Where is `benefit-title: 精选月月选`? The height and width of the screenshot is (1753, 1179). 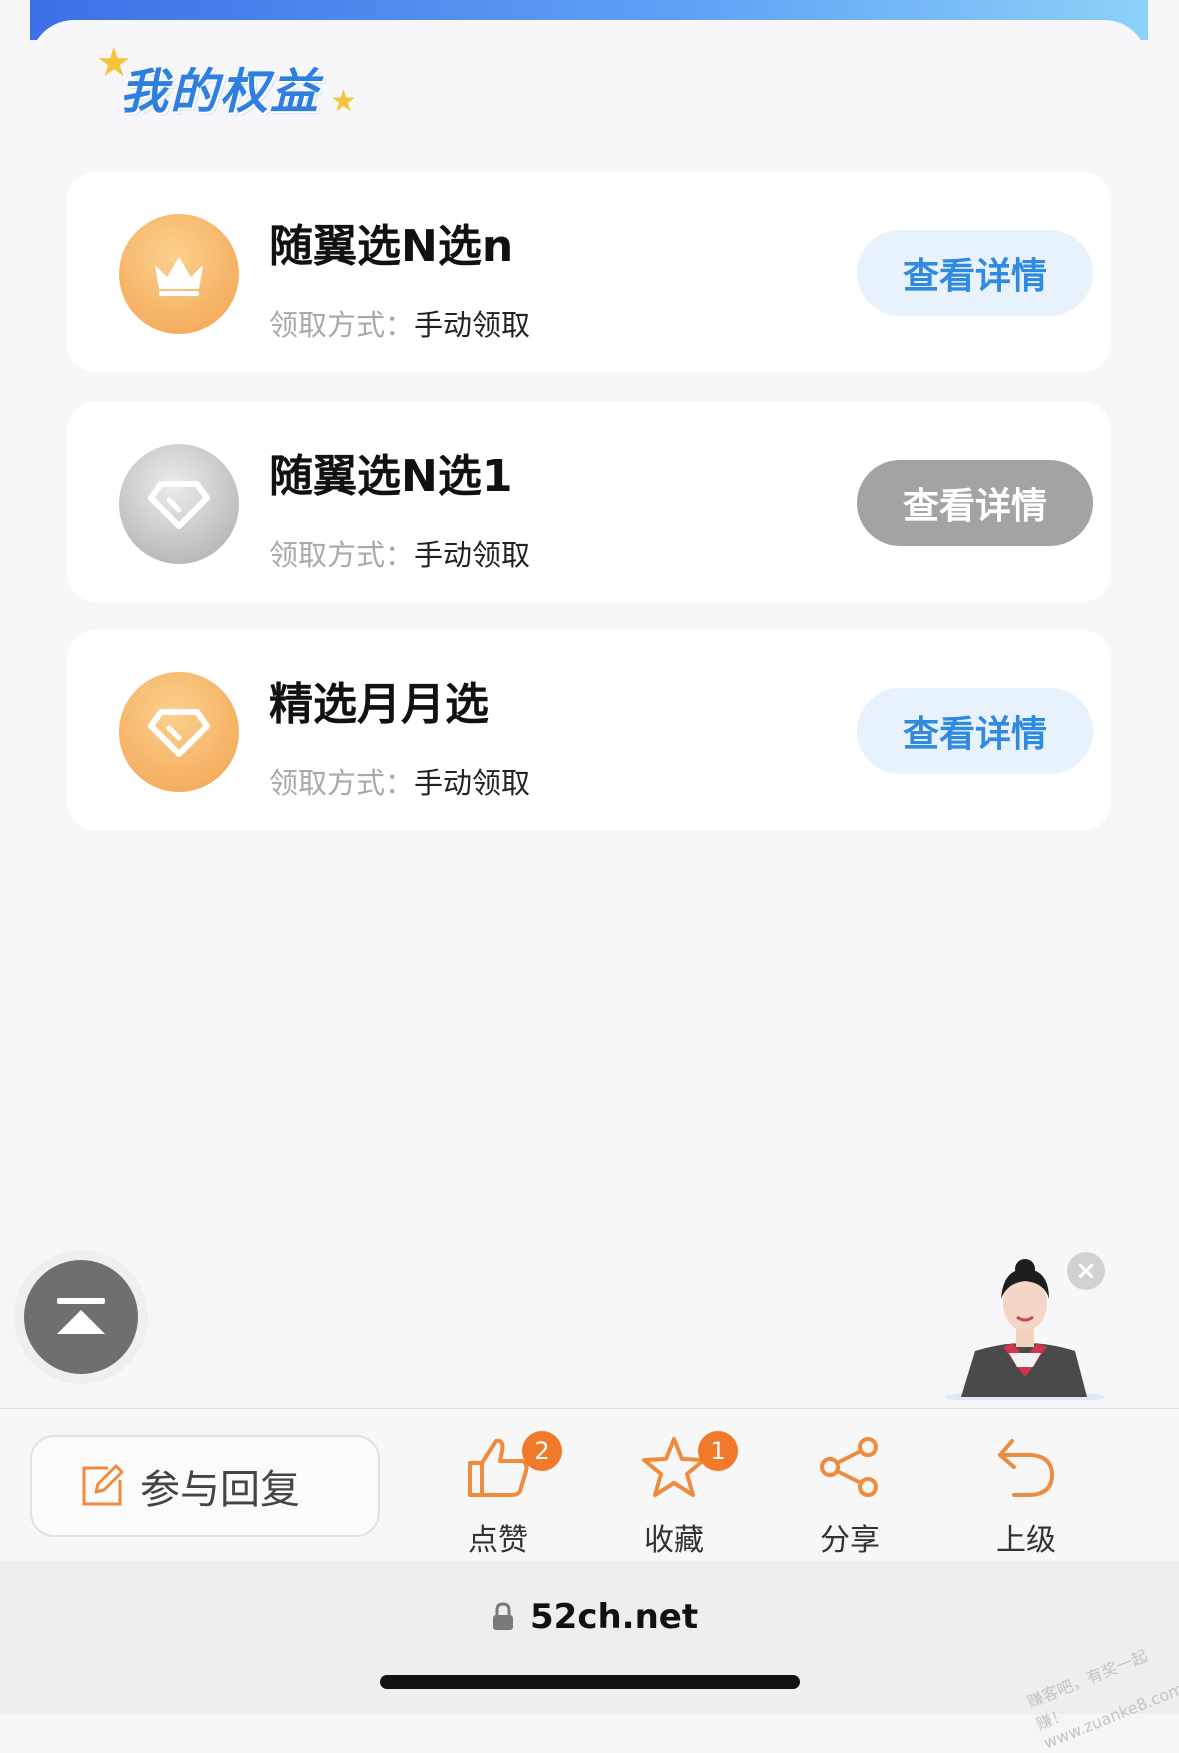
benefit-title: 精选月月选 is located at coordinates (379, 704).